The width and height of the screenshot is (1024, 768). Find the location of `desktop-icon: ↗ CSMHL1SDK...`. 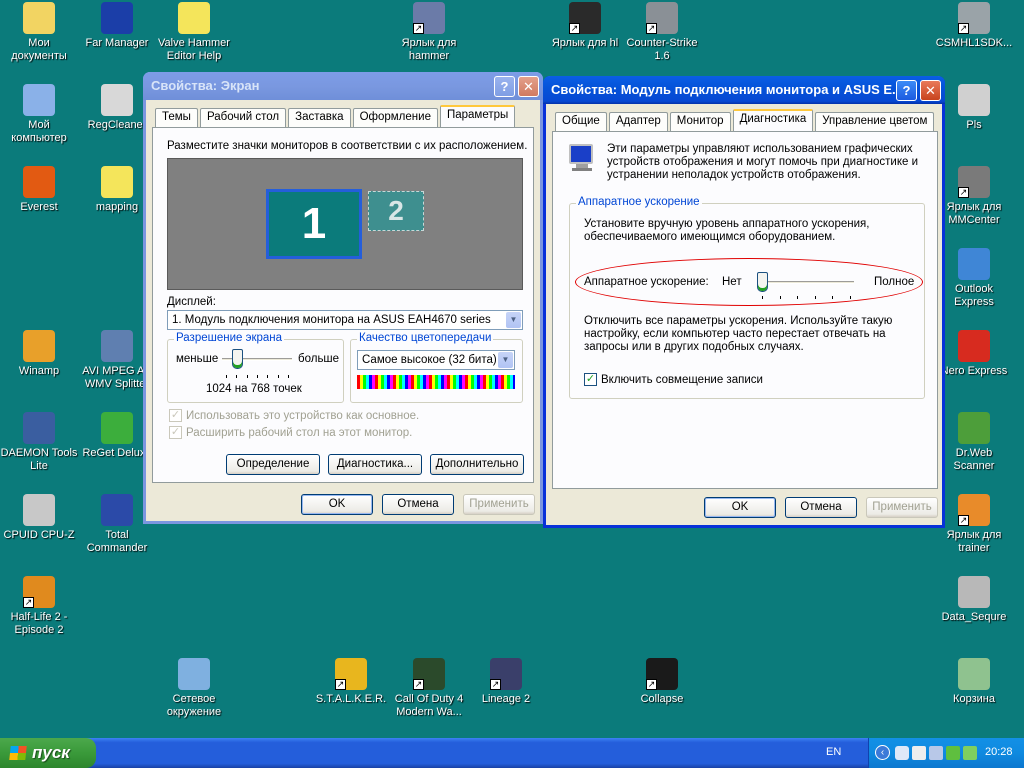

desktop-icon: ↗ CSMHL1SDK... is located at coordinates (974, 26).